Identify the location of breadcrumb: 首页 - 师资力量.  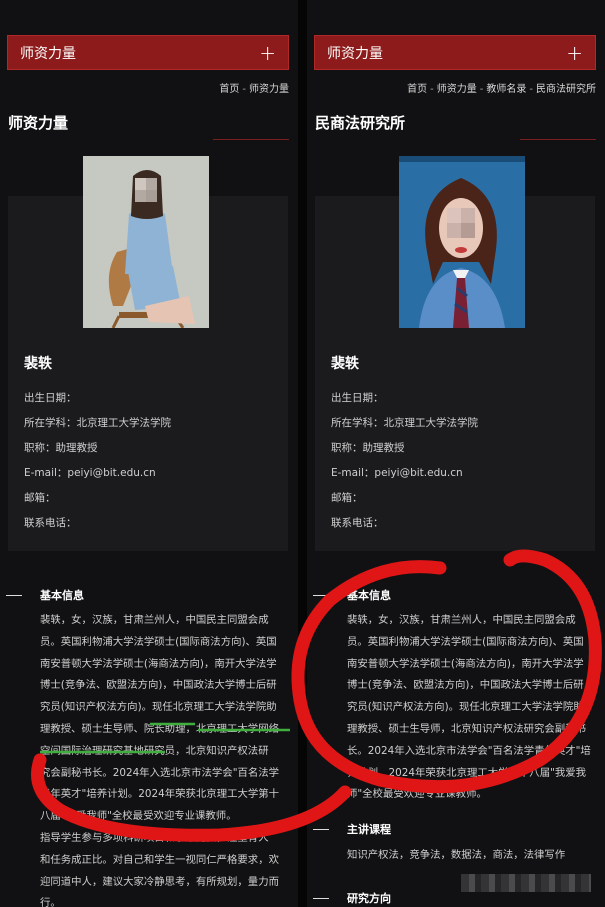
(254, 89).